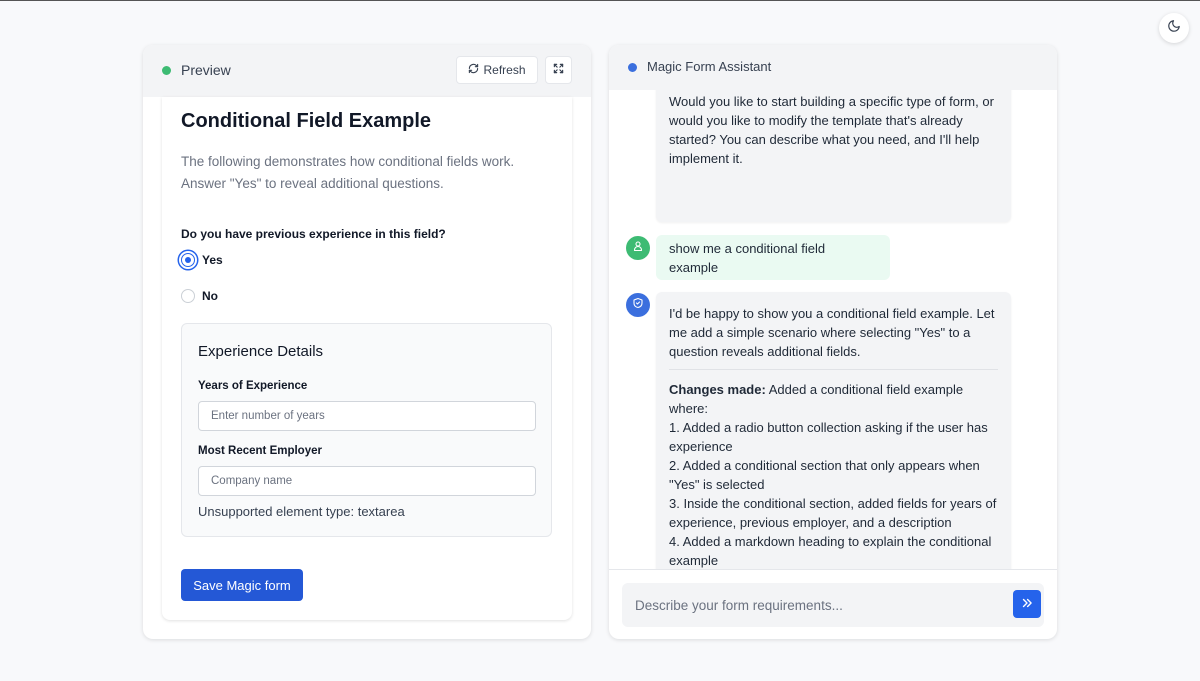  I want to click on save-magic-form-button: Save Magic form, so click(242, 585).